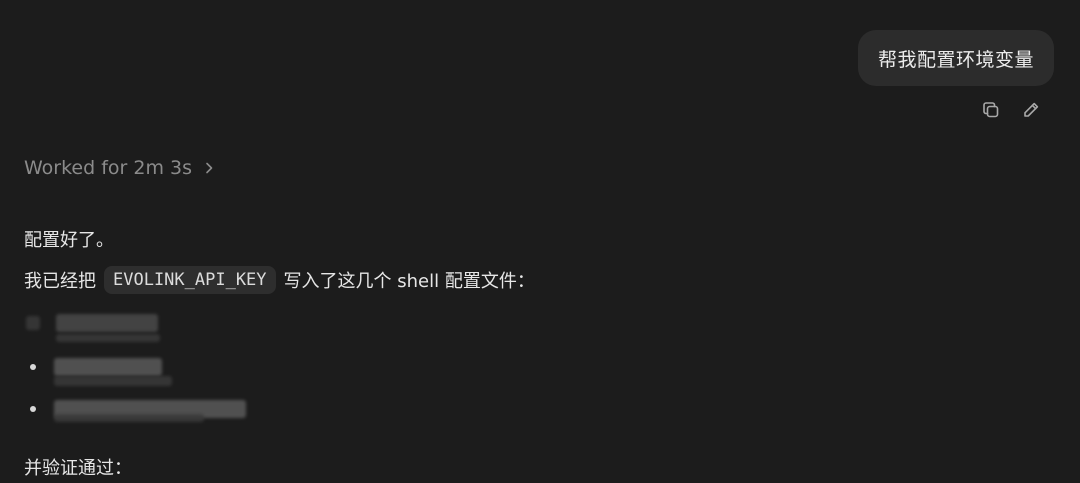 The image size is (1080, 483). Describe the element at coordinates (209, 168) in the screenshot. I see `chevron-right-icon` at that location.